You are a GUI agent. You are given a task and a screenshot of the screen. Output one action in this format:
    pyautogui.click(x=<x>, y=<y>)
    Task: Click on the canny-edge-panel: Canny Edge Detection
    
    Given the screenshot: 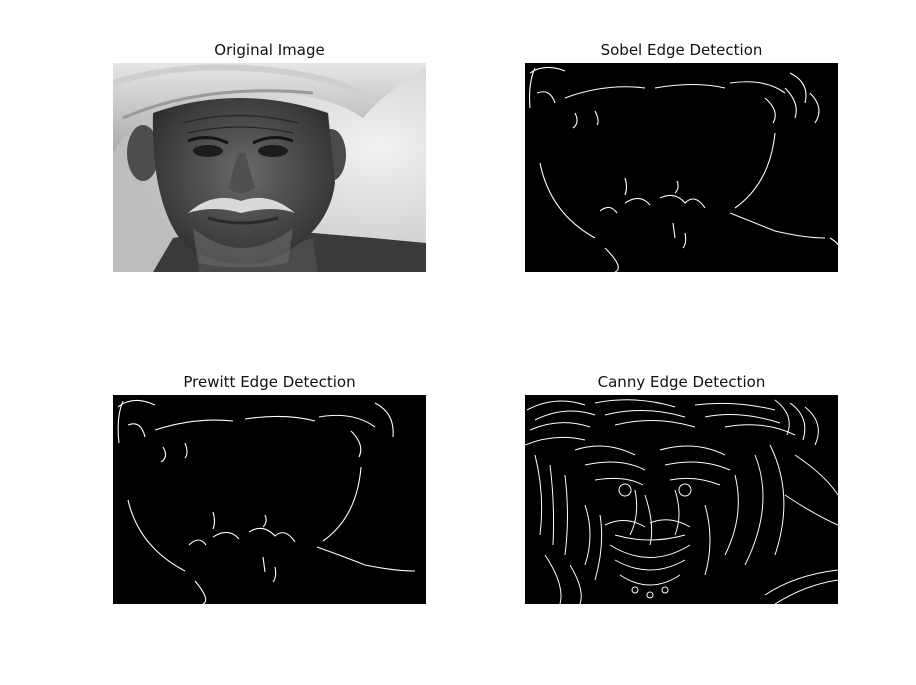 What is the action you would take?
    pyautogui.click(x=681, y=488)
    